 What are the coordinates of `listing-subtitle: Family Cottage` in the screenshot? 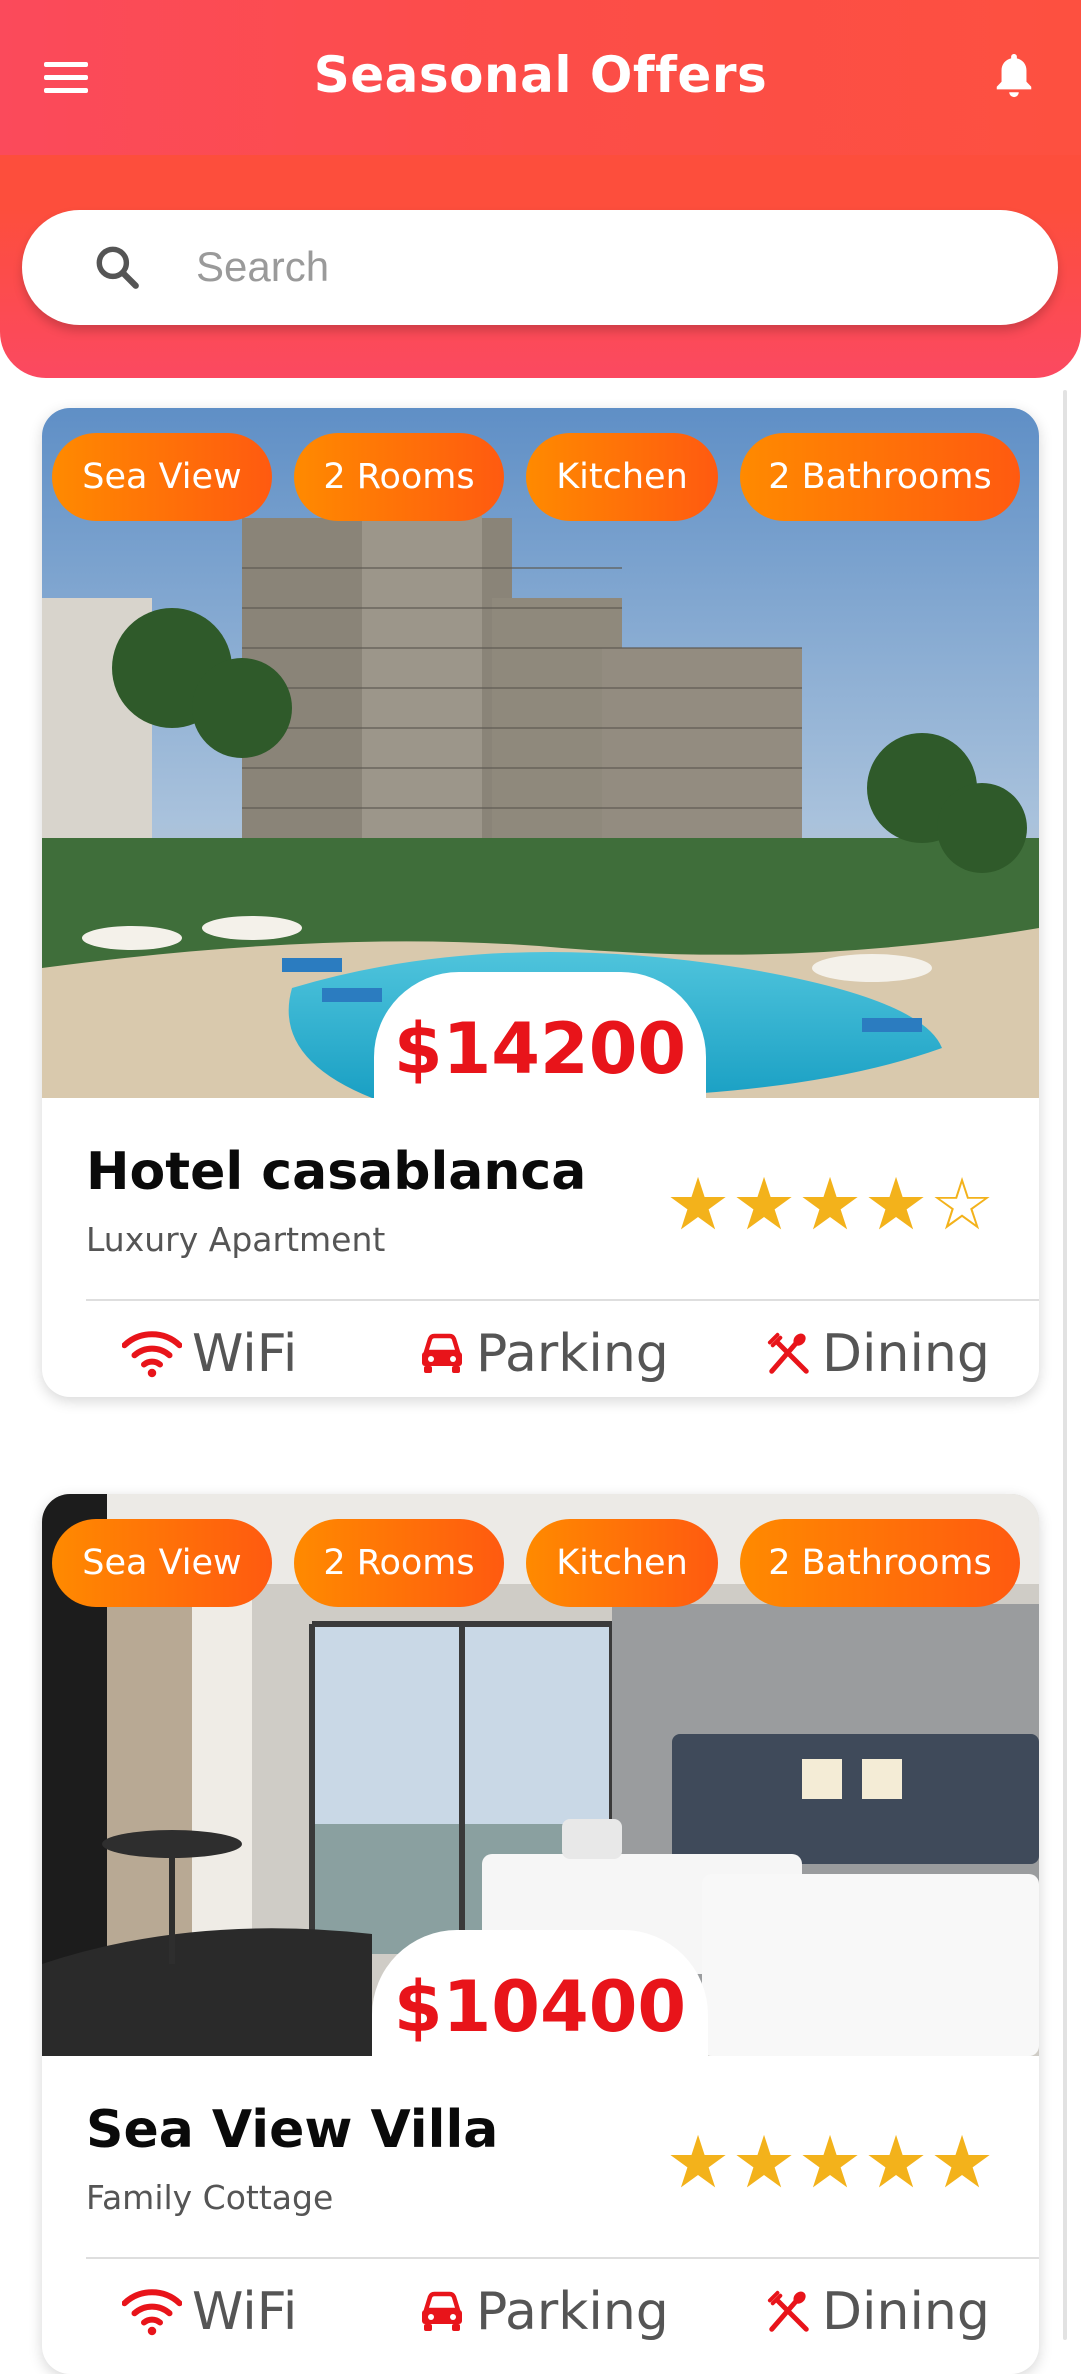 It's located at (210, 2197).